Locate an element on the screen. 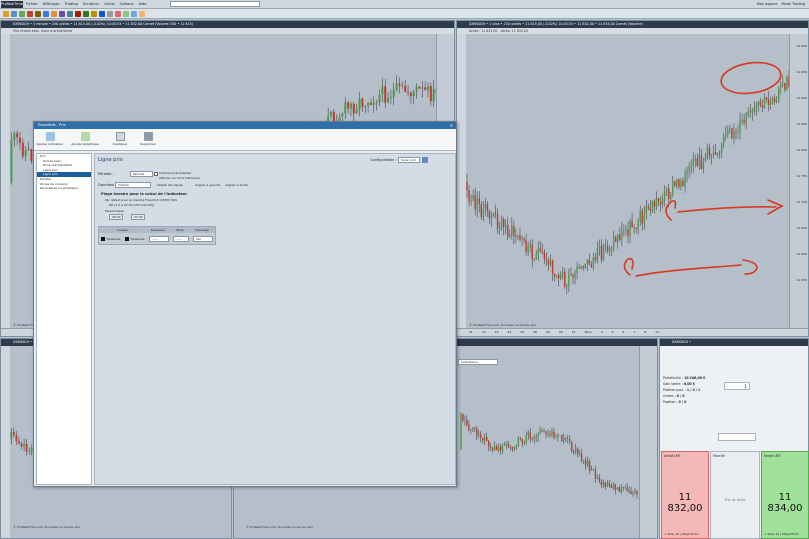 Image resolution: width=809 pixels, height=539 pixels. menu-fichier: Fichier is located at coordinates (32, 4).